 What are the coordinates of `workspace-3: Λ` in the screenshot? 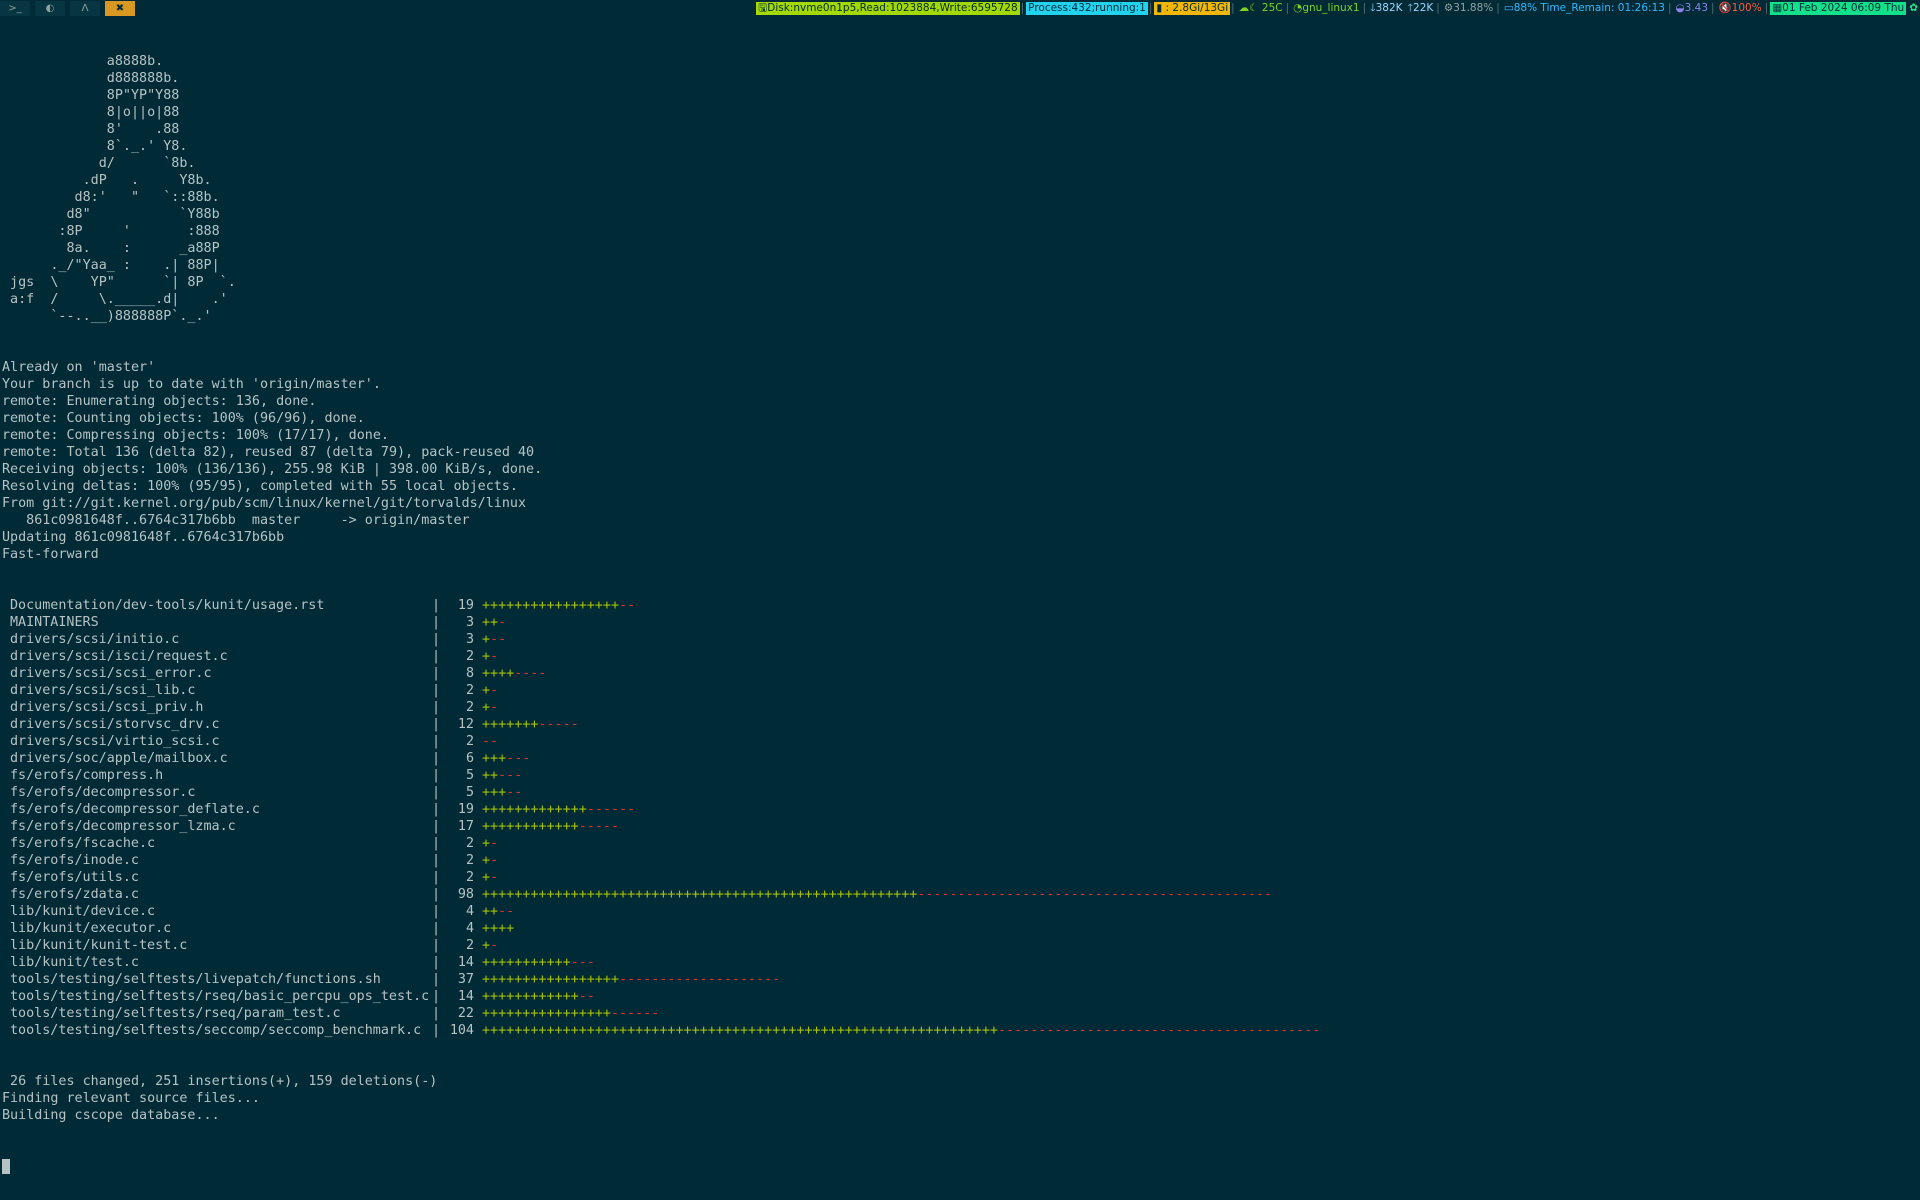 It's located at (85, 8).